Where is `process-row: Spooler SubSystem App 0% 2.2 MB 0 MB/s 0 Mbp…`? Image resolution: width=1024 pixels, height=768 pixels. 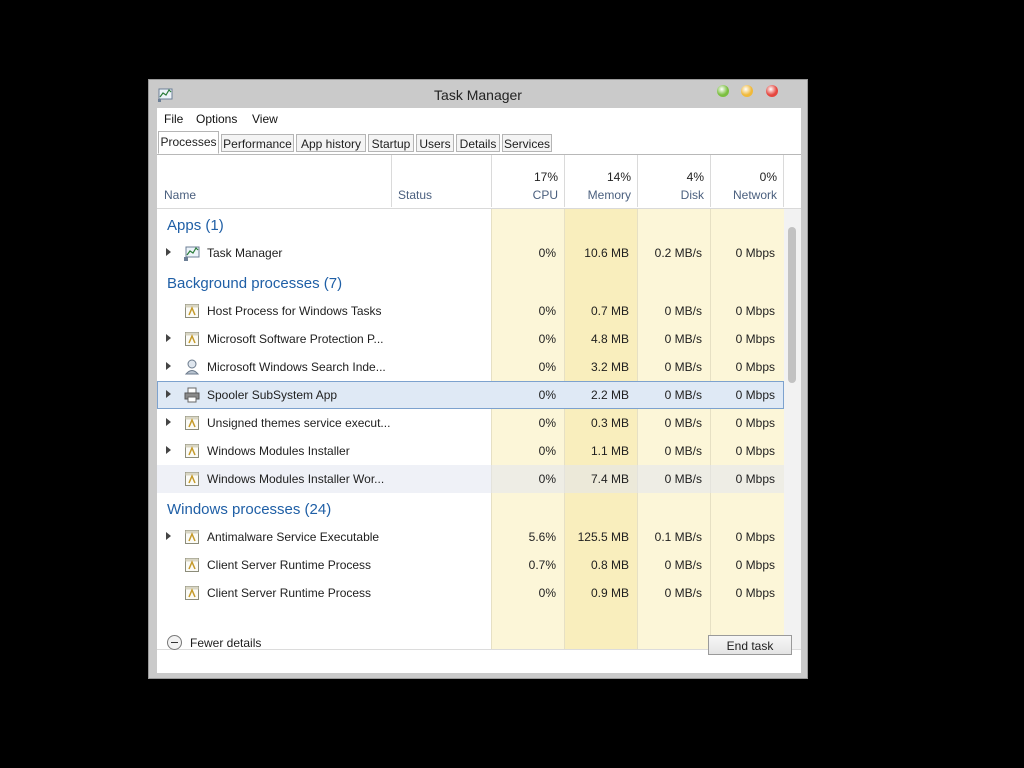 process-row: Spooler SubSystem App 0% 2.2 MB 0 MB/s 0 Mbp… is located at coordinates (470, 395).